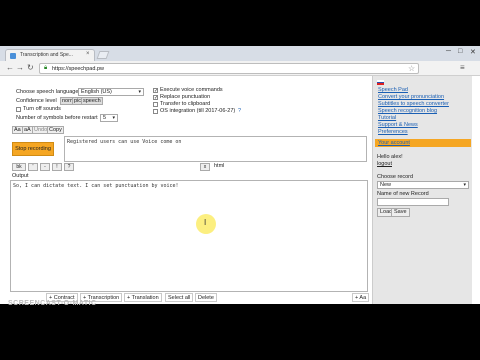 This screenshot has width=480, height=360. Describe the element at coordinates (240, 53) in the screenshot. I see `tab-strip: Transcription and Spe... × ─ □ ✕` at that location.